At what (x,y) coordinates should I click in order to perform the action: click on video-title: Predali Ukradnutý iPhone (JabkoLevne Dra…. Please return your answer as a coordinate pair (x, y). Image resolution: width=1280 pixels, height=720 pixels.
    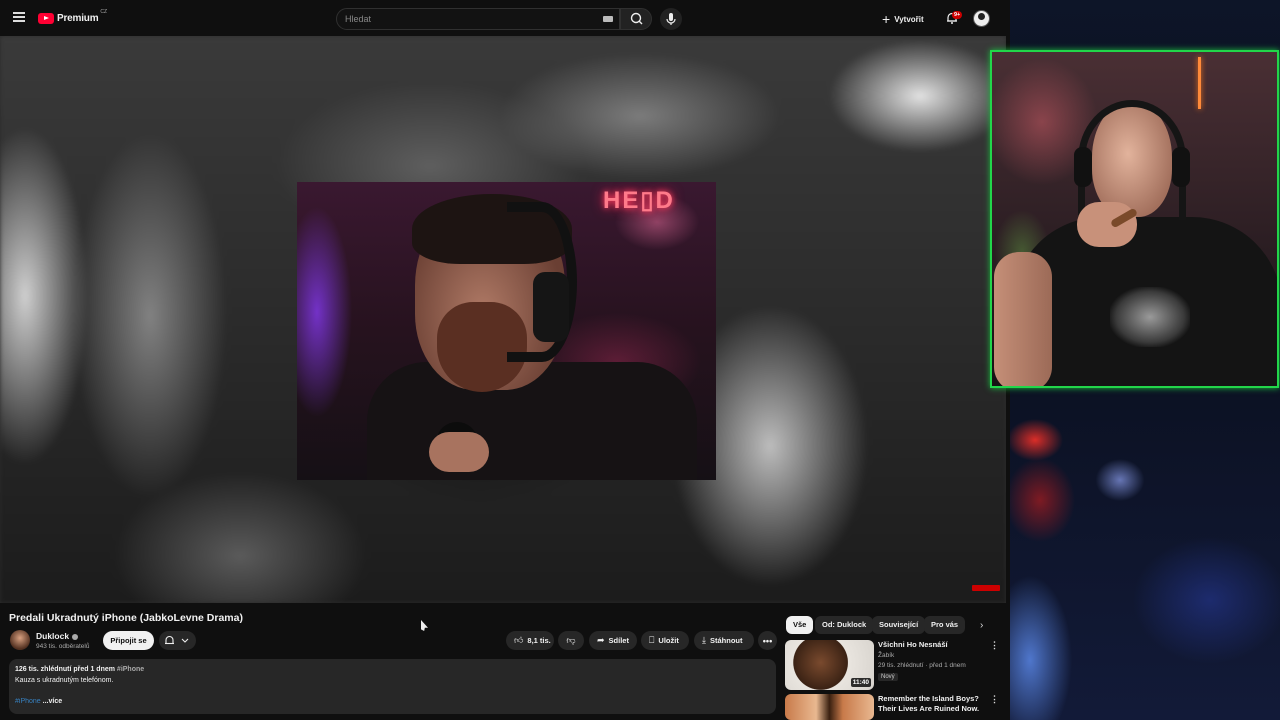
    Looking at the image, I should click on (126, 618).